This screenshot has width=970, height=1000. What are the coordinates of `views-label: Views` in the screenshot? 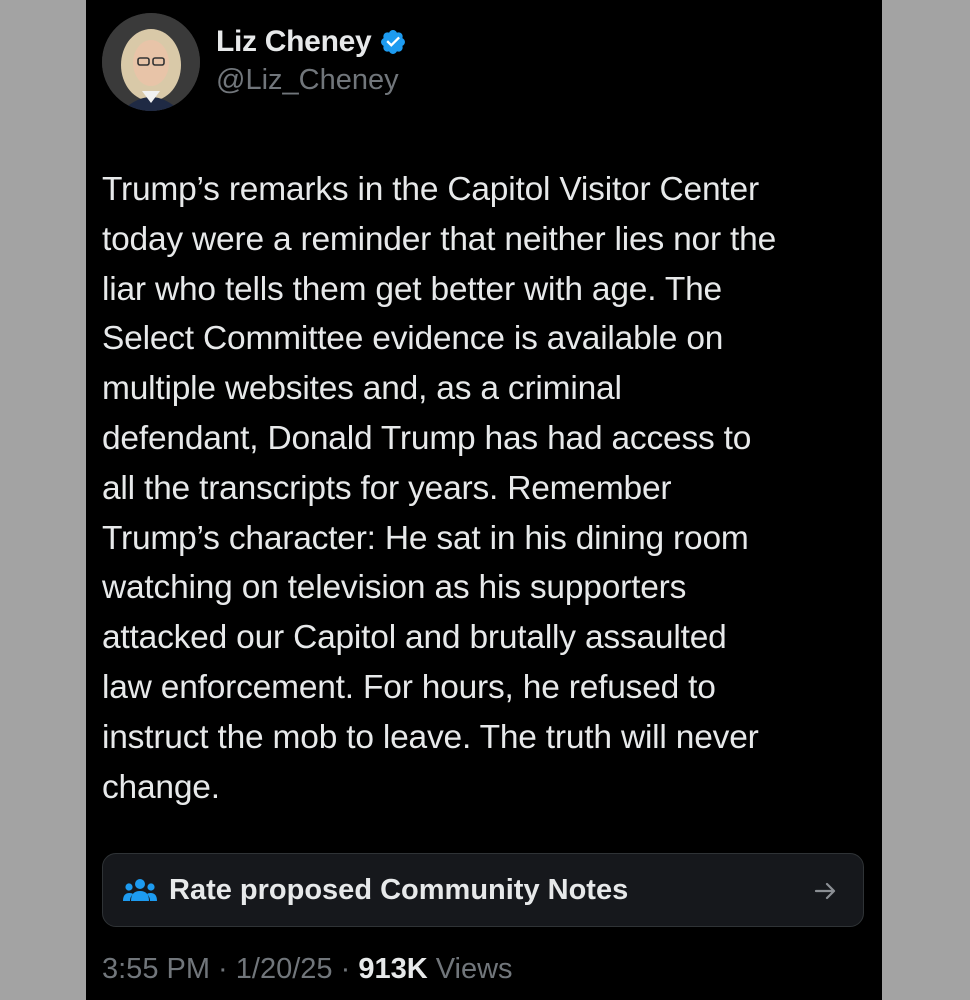 It's located at (470, 969).